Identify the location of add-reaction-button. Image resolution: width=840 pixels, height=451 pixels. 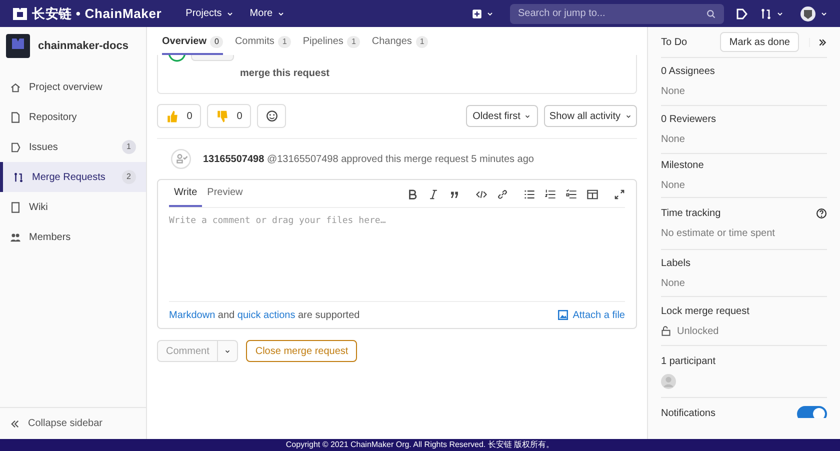
(271, 116).